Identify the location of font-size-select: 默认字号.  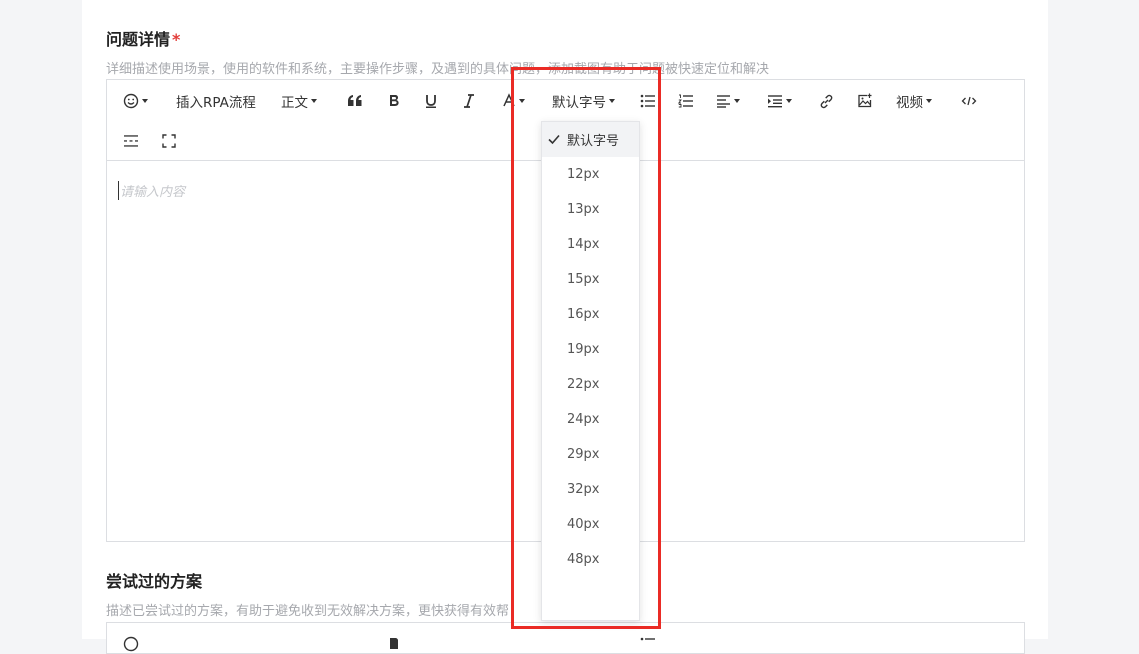
(583, 101).